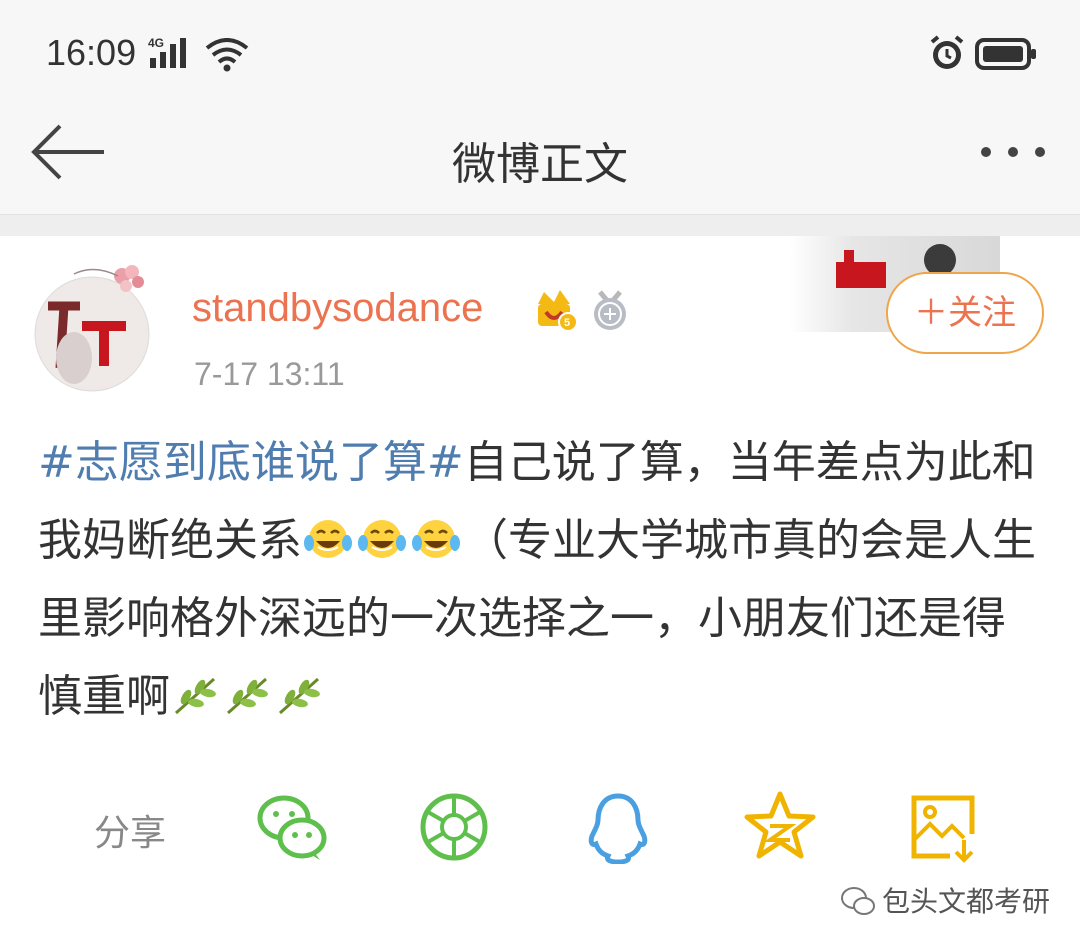 The height and width of the screenshot is (952, 1080). I want to click on username: standbysodance, so click(337, 308).